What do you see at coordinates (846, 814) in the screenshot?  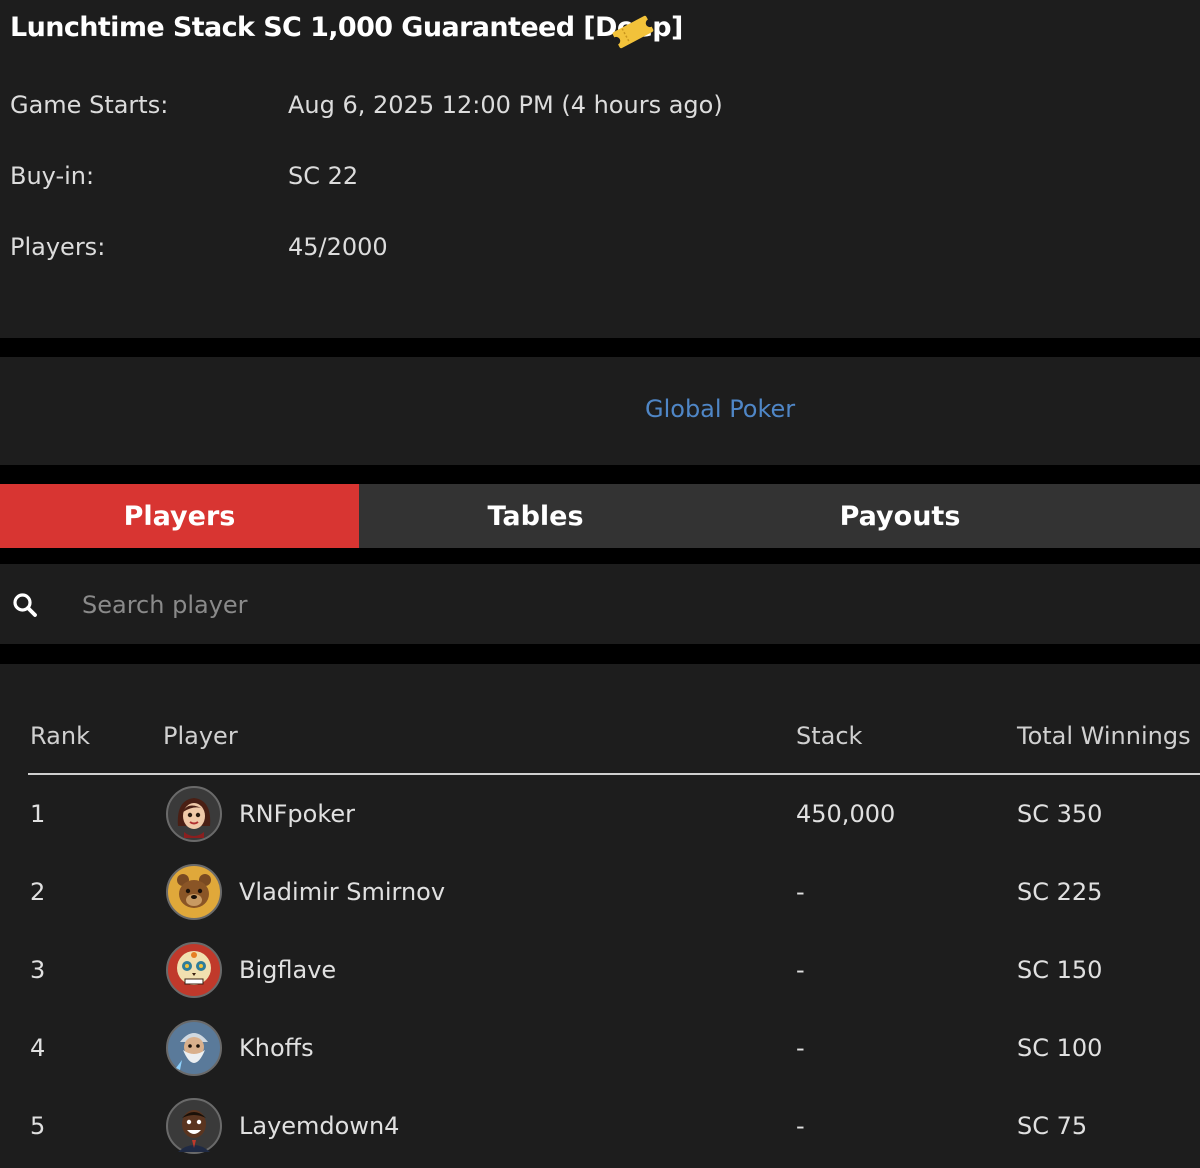 I see `stack-cell: 450,000` at bounding box center [846, 814].